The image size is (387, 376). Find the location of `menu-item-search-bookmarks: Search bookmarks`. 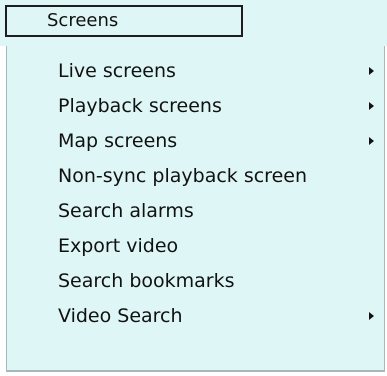

menu-item-search-bookmarks: Search bookmarks is located at coordinates (195, 281).